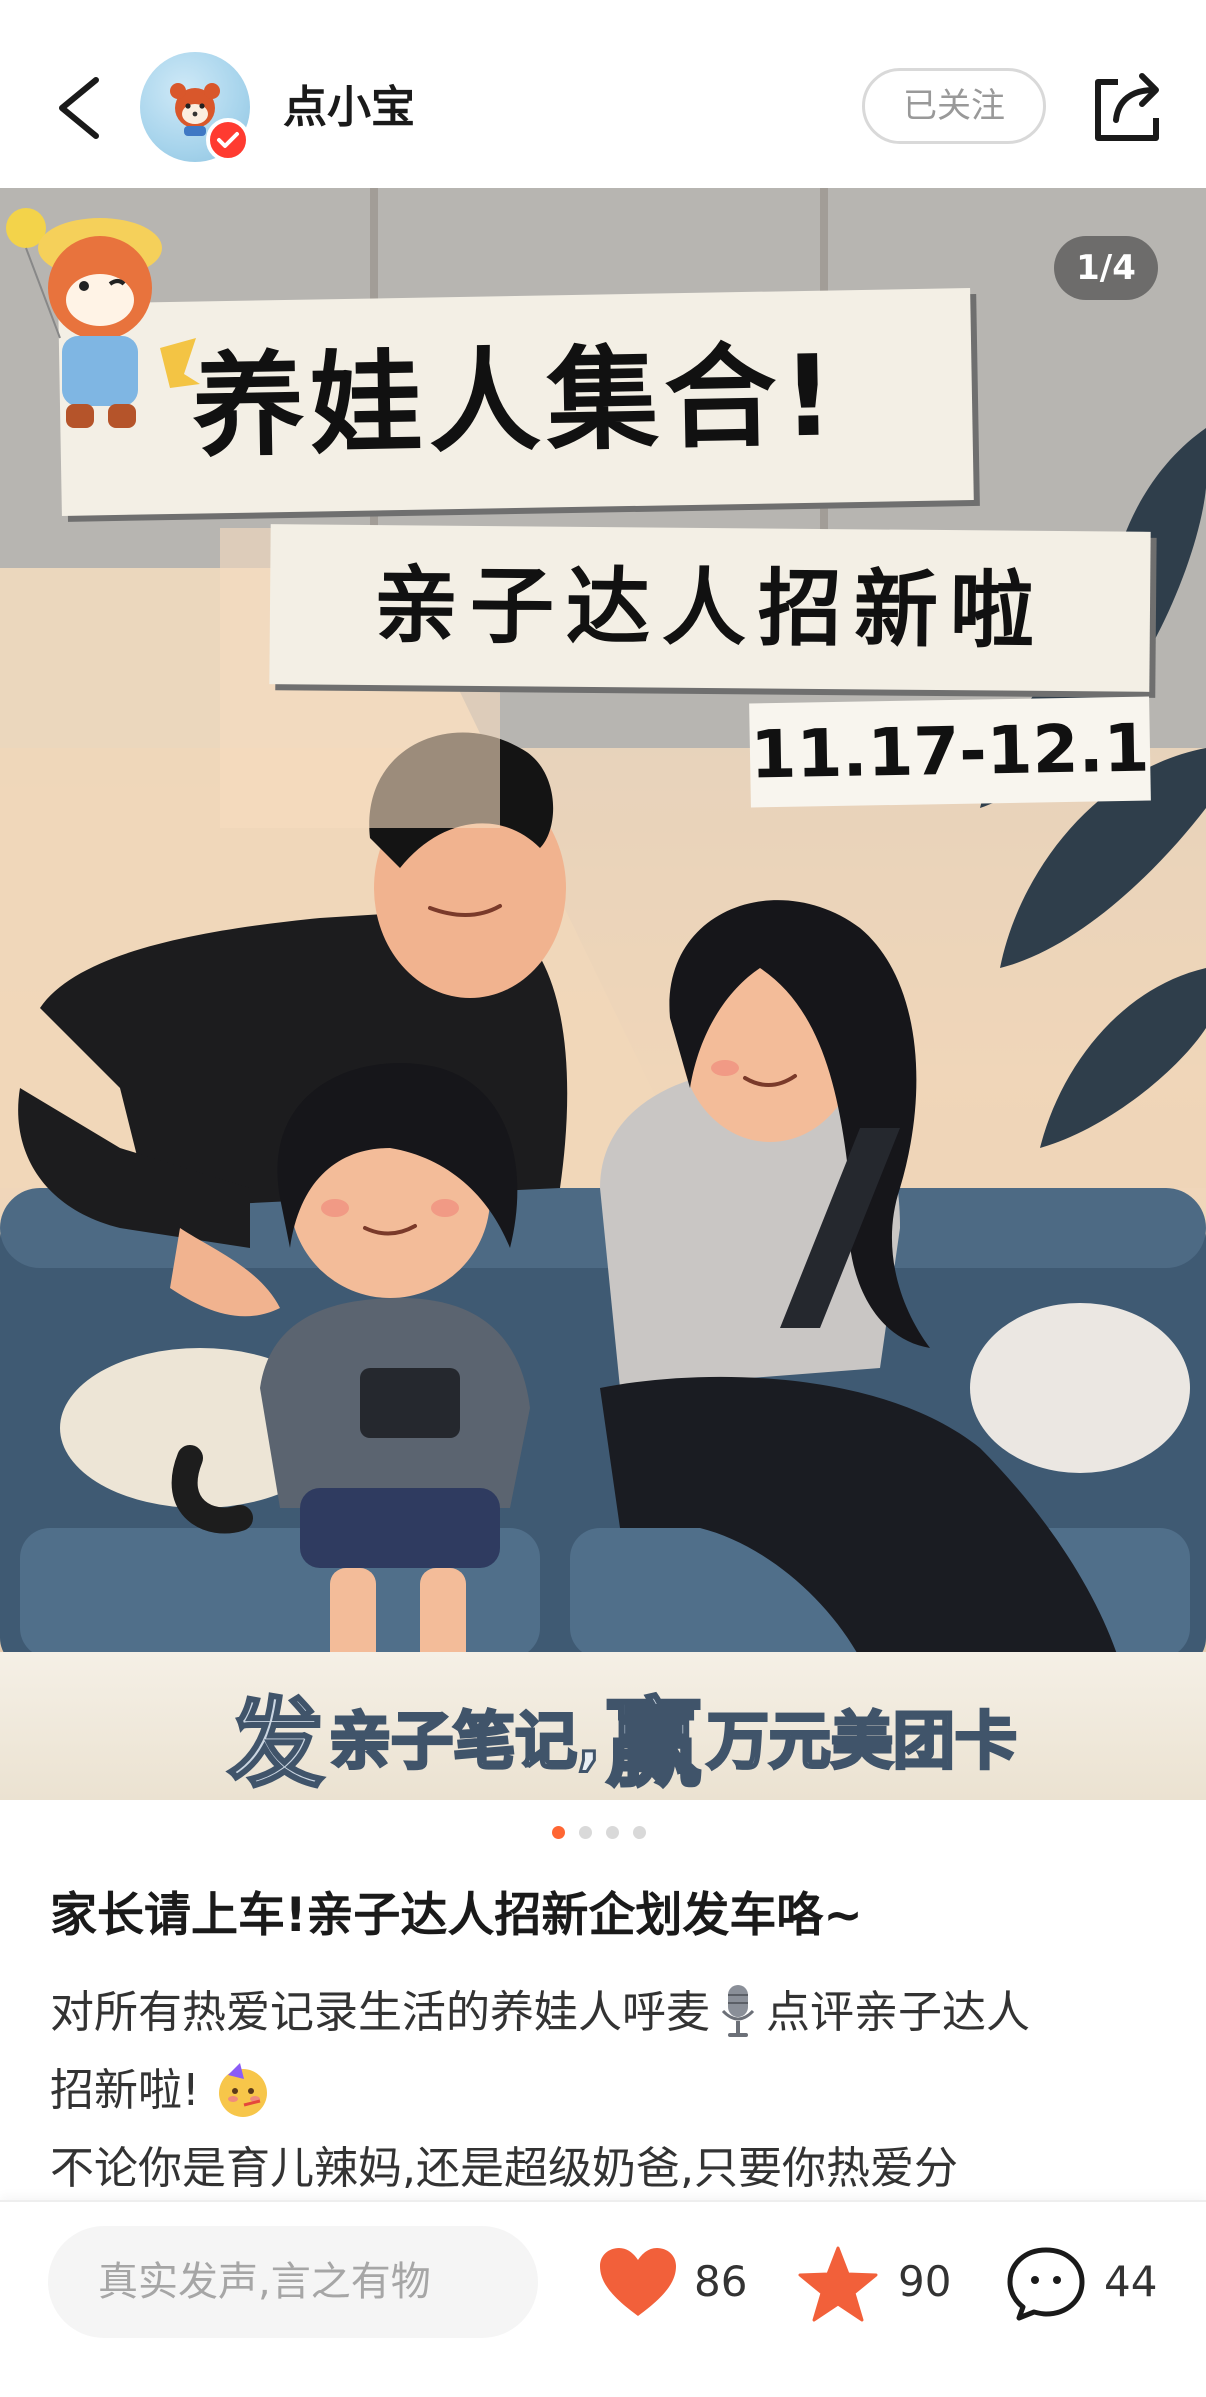 This screenshot has height=2397, width=1206. I want to click on party-face-emoji, so click(242, 2090).